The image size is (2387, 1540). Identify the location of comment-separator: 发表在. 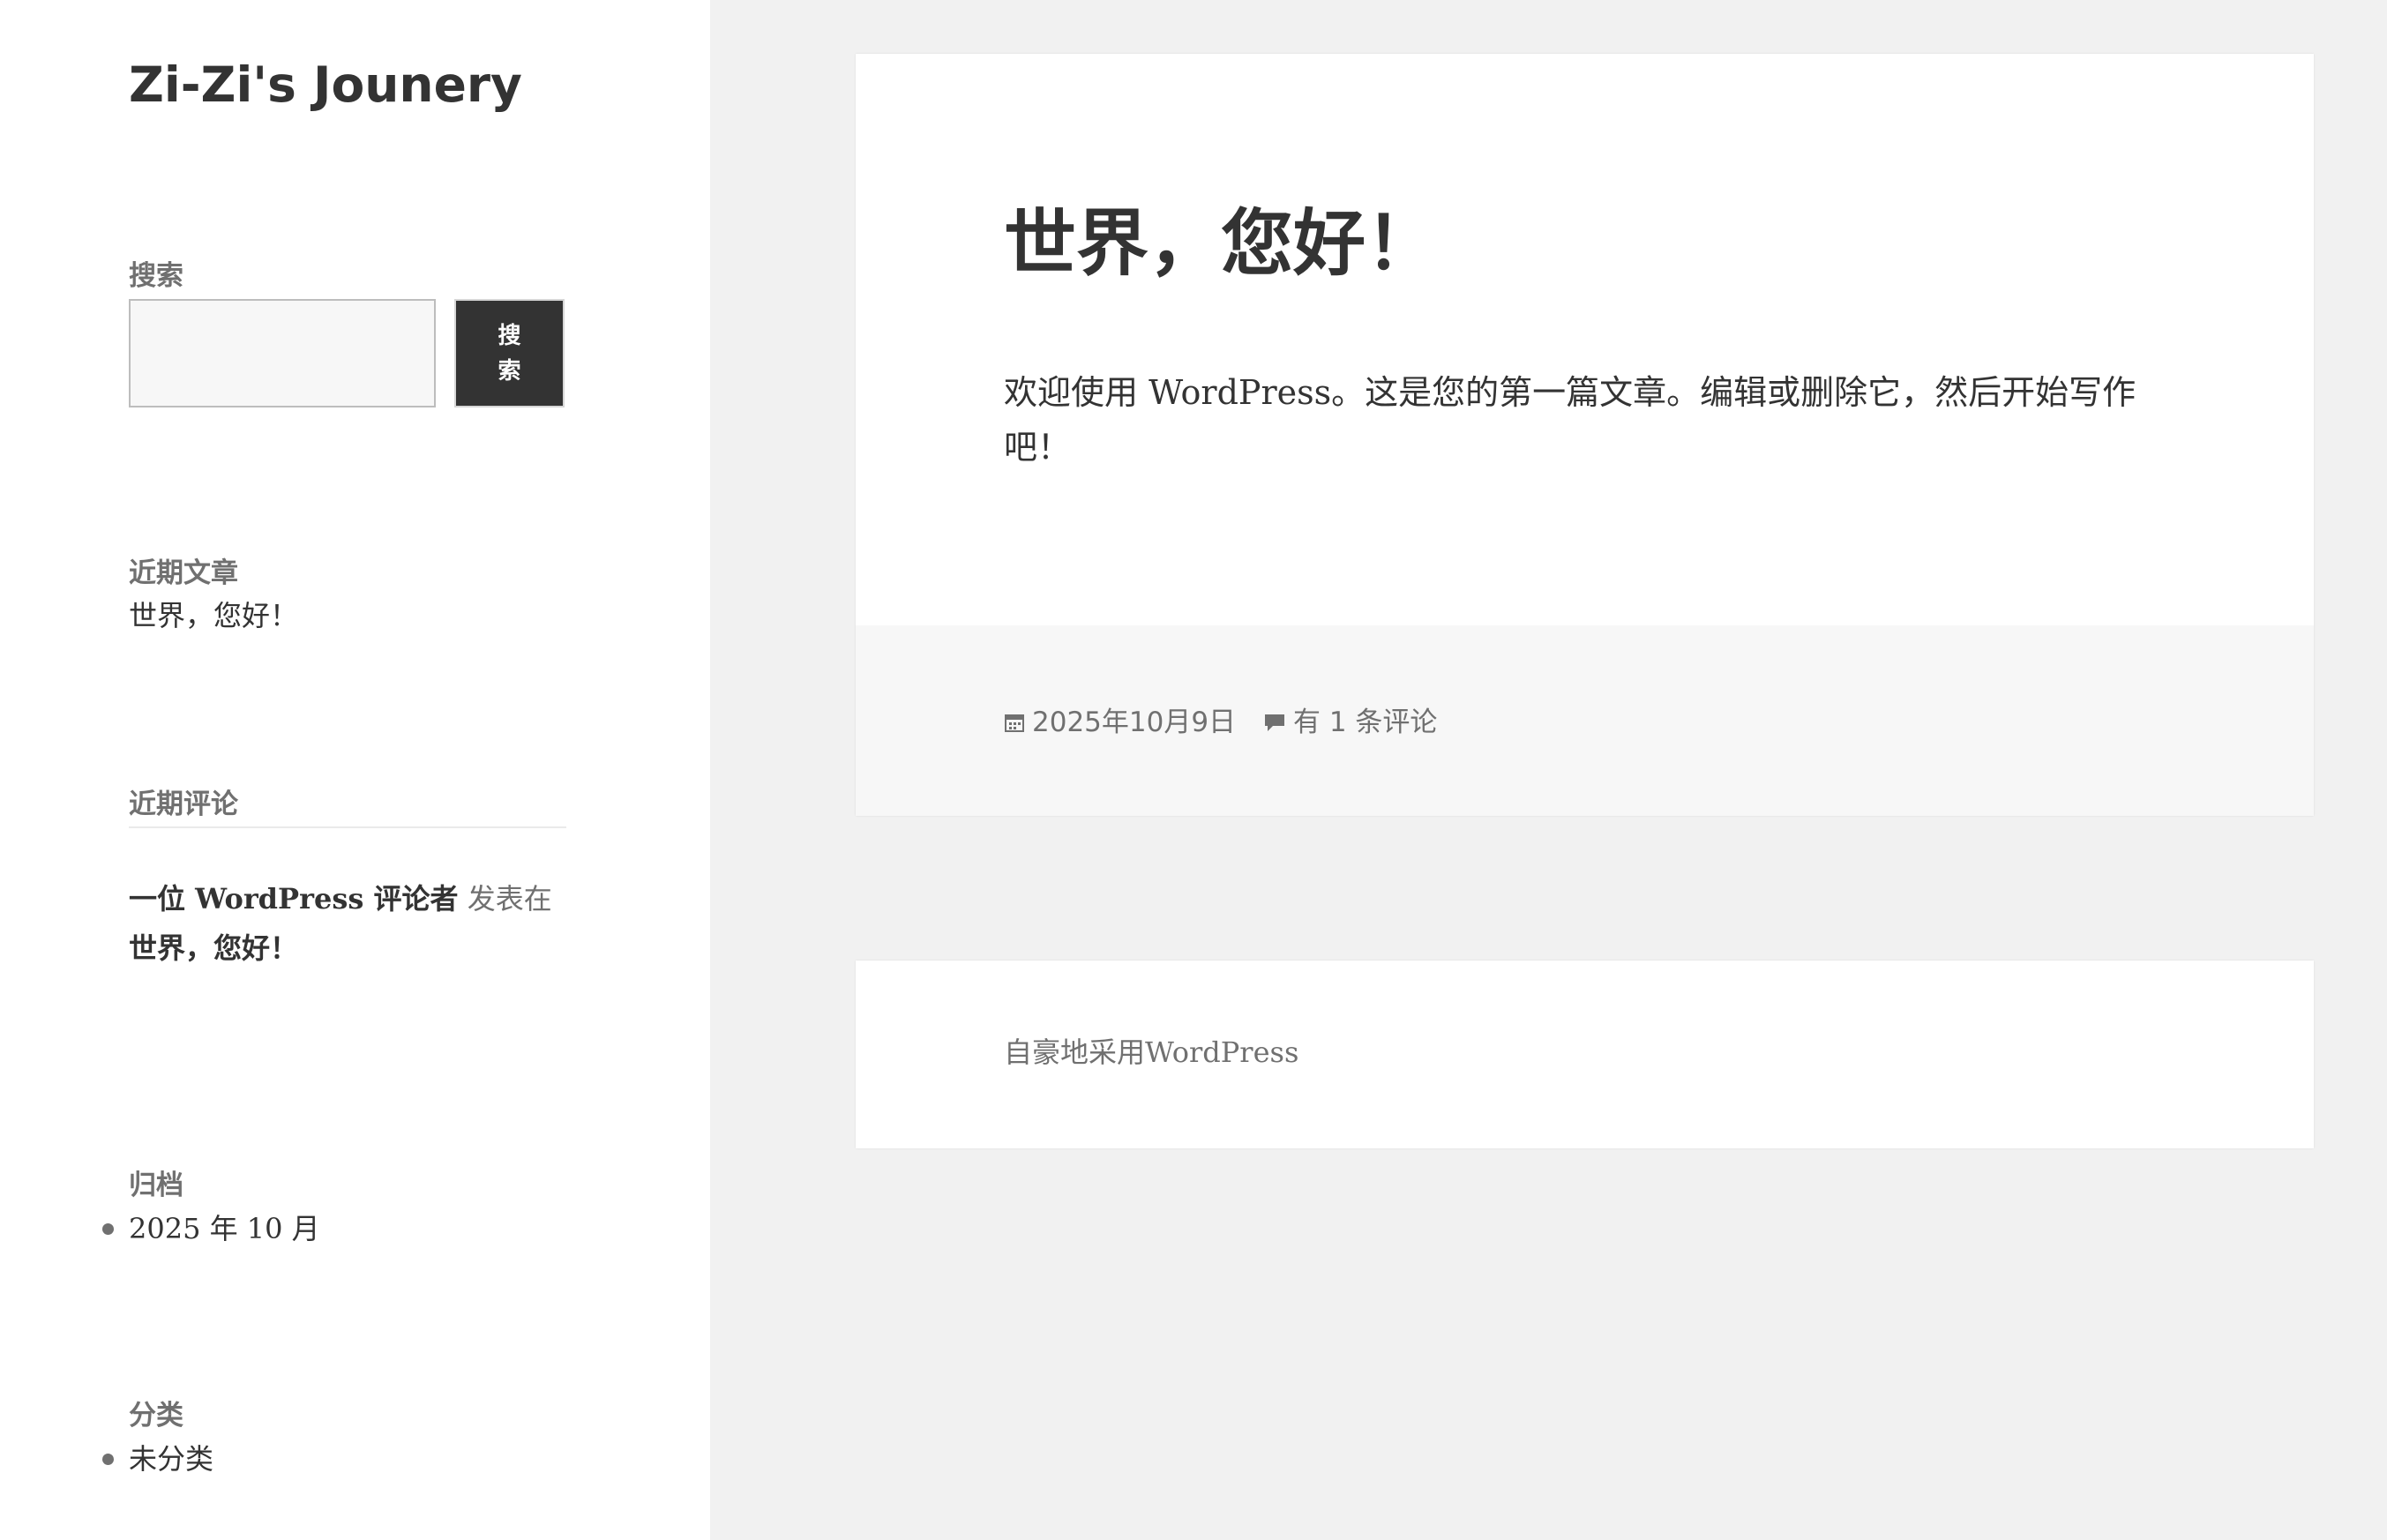
(509, 899).